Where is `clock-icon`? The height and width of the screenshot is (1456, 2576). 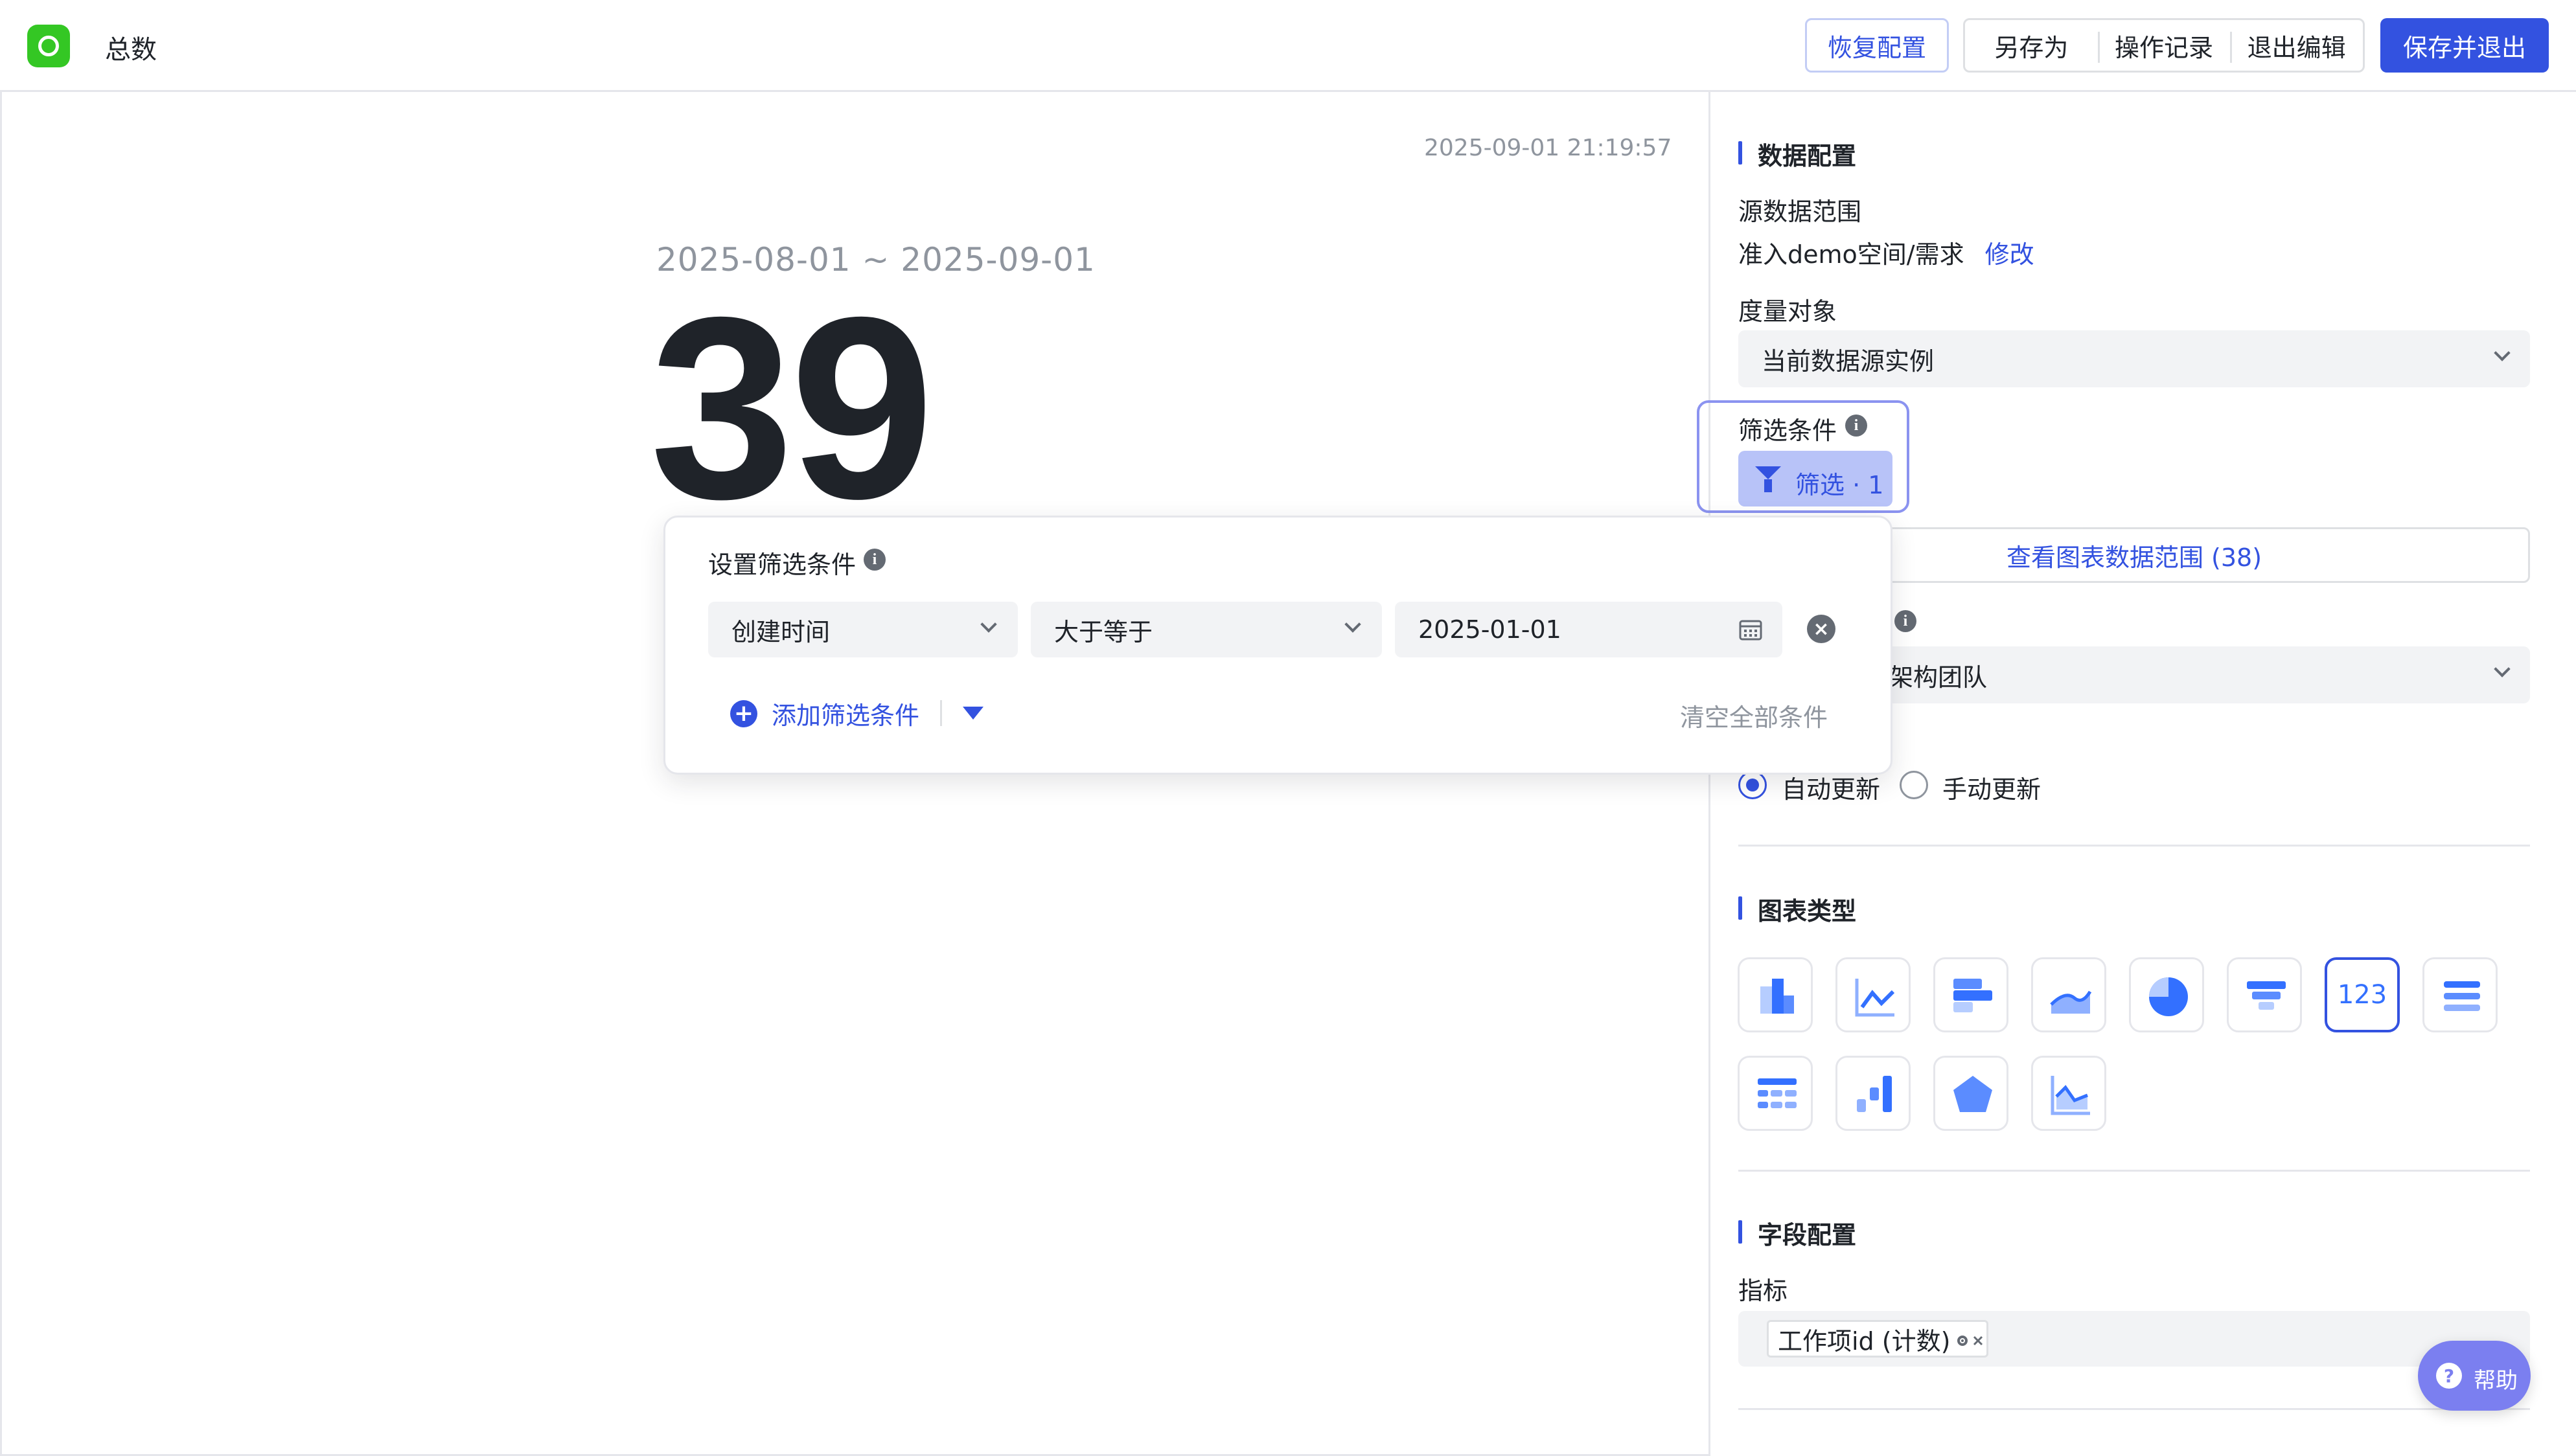
clock-icon is located at coordinates (48, 46).